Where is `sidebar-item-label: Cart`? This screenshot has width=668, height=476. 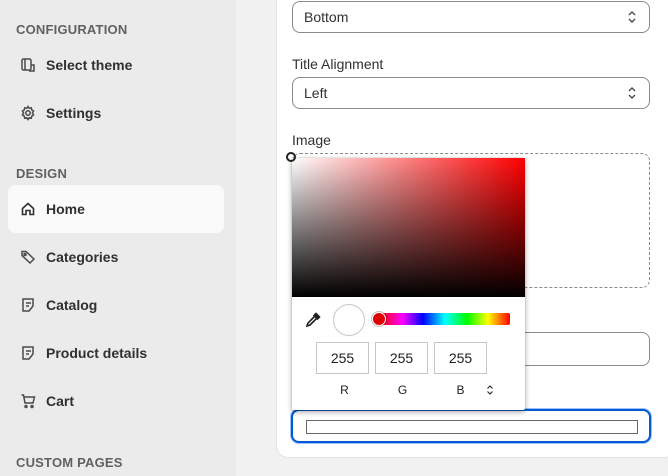
sidebar-item-label: Cart is located at coordinates (60, 401).